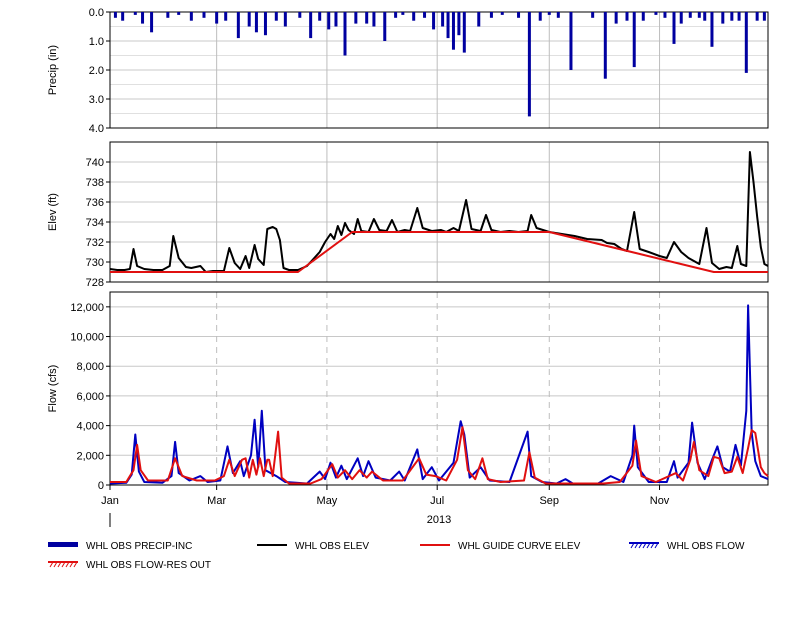  Describe the element at coordinates (95, 283) in the screenshot. I see `y-tick-label: 728` at that location.